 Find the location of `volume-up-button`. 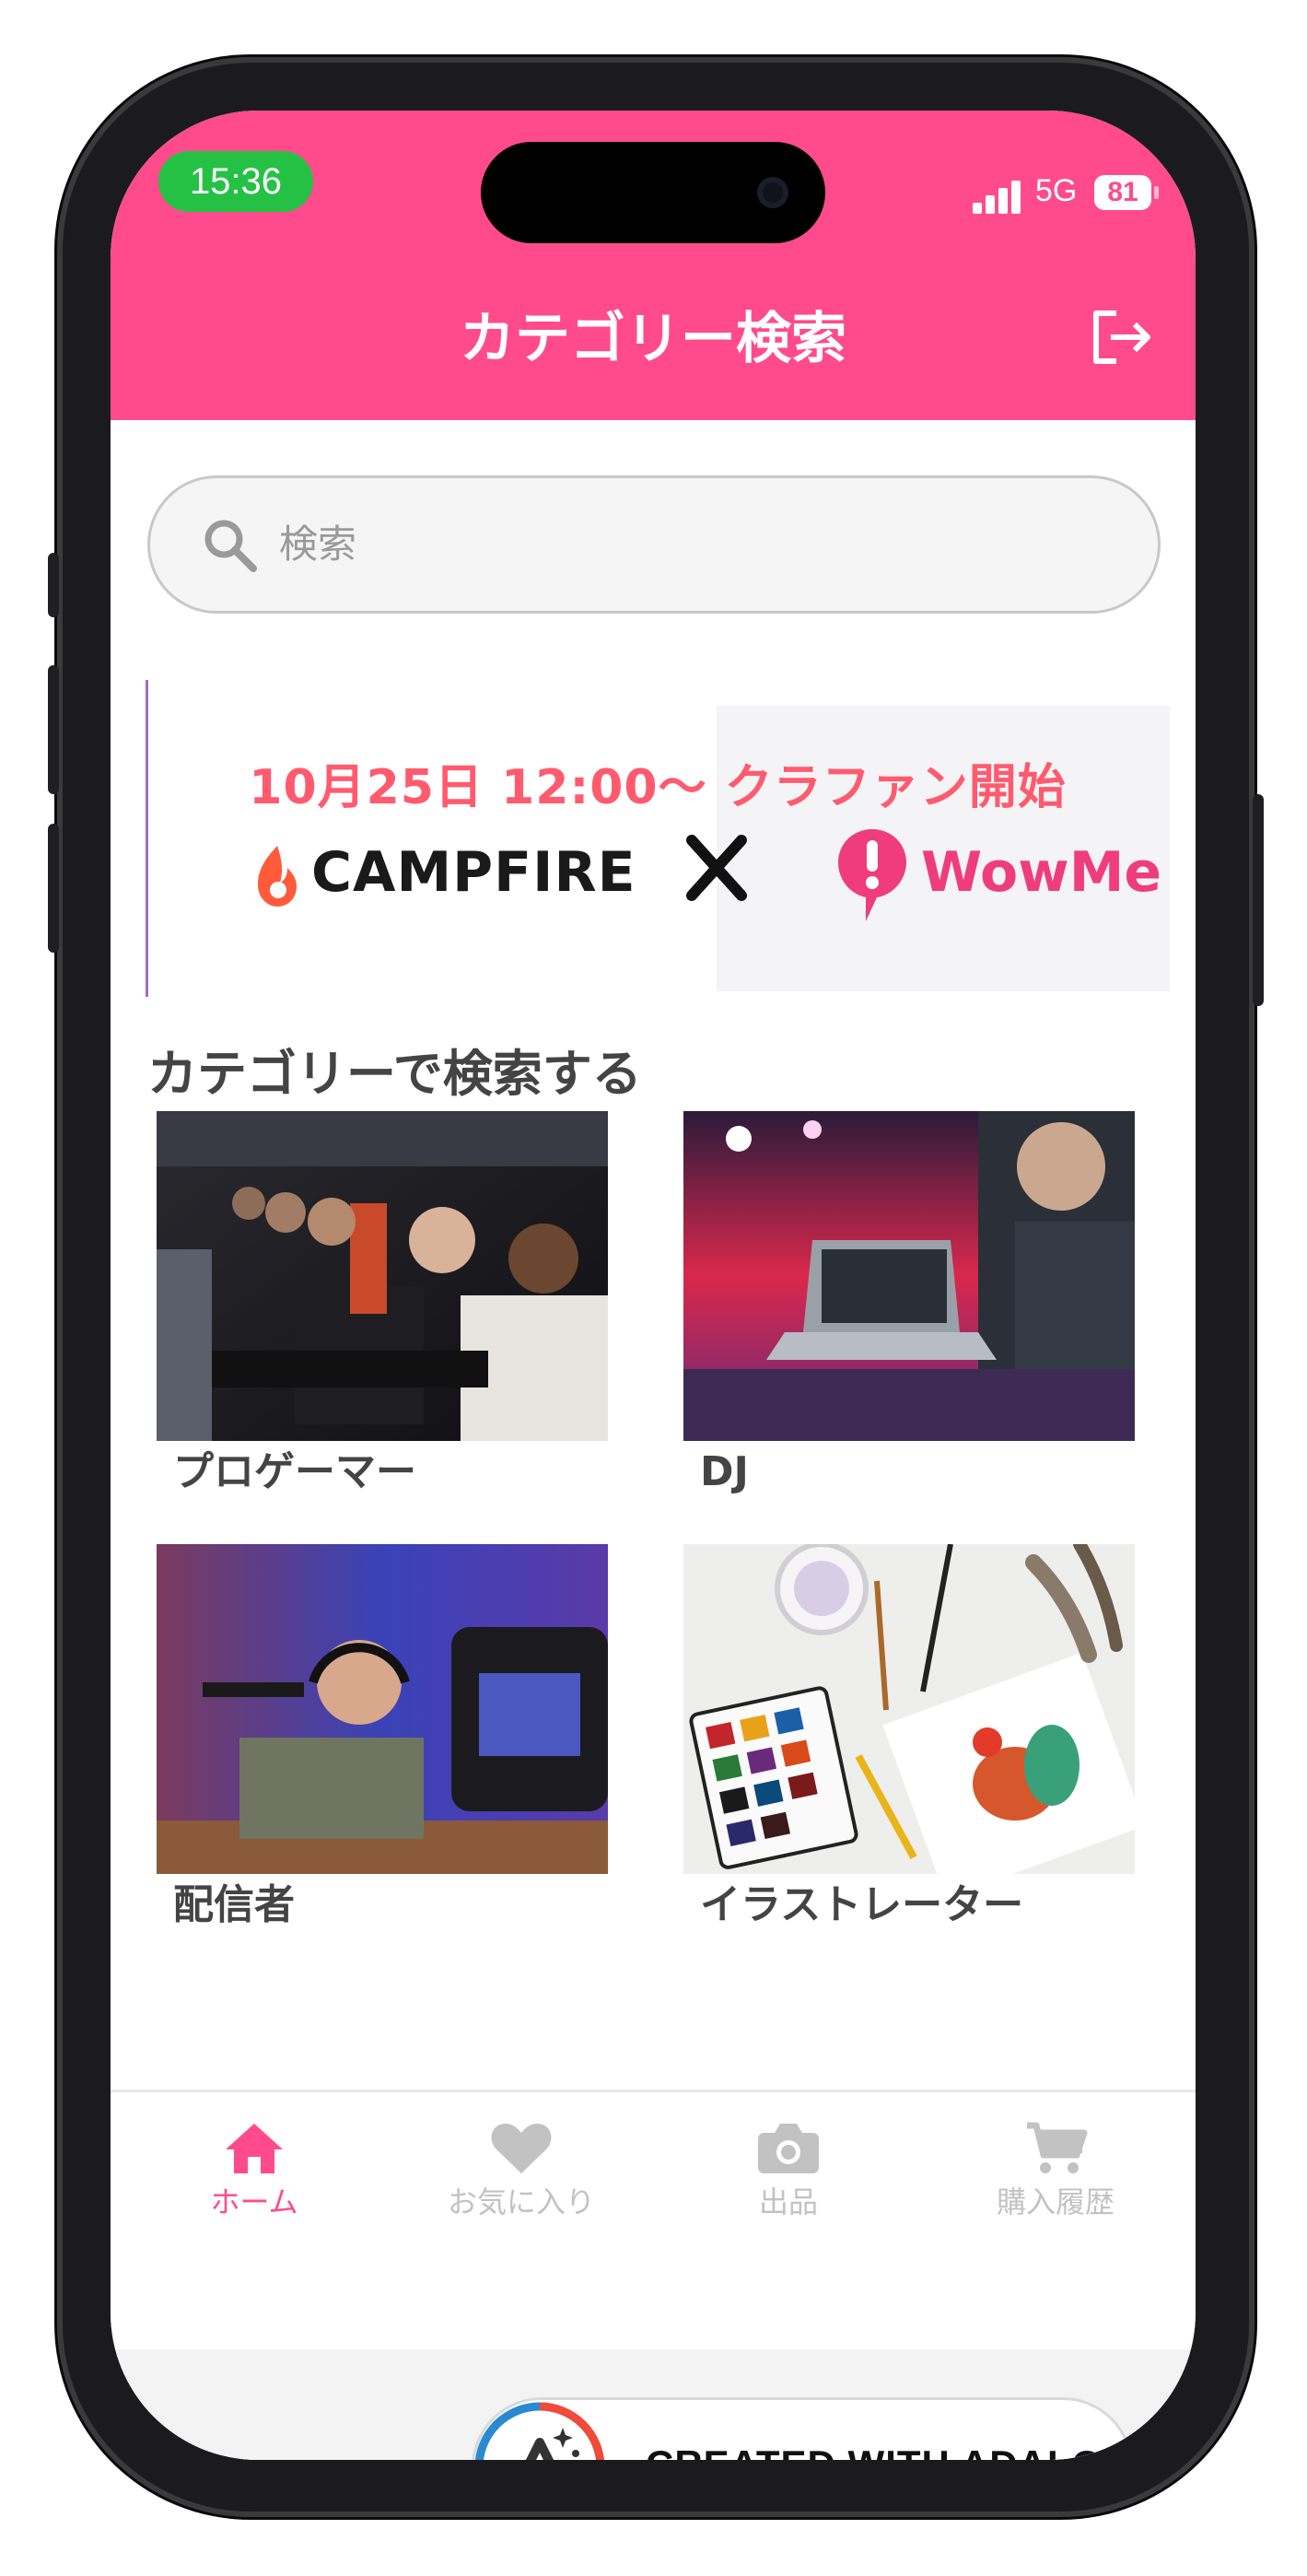

volume-up-button is located at coordinates (54, 729).